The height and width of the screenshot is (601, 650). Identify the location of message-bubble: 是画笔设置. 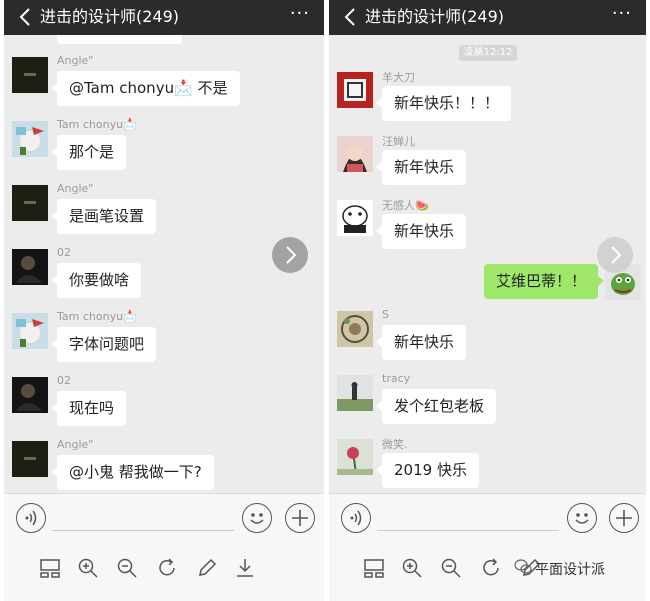
(103, 216).